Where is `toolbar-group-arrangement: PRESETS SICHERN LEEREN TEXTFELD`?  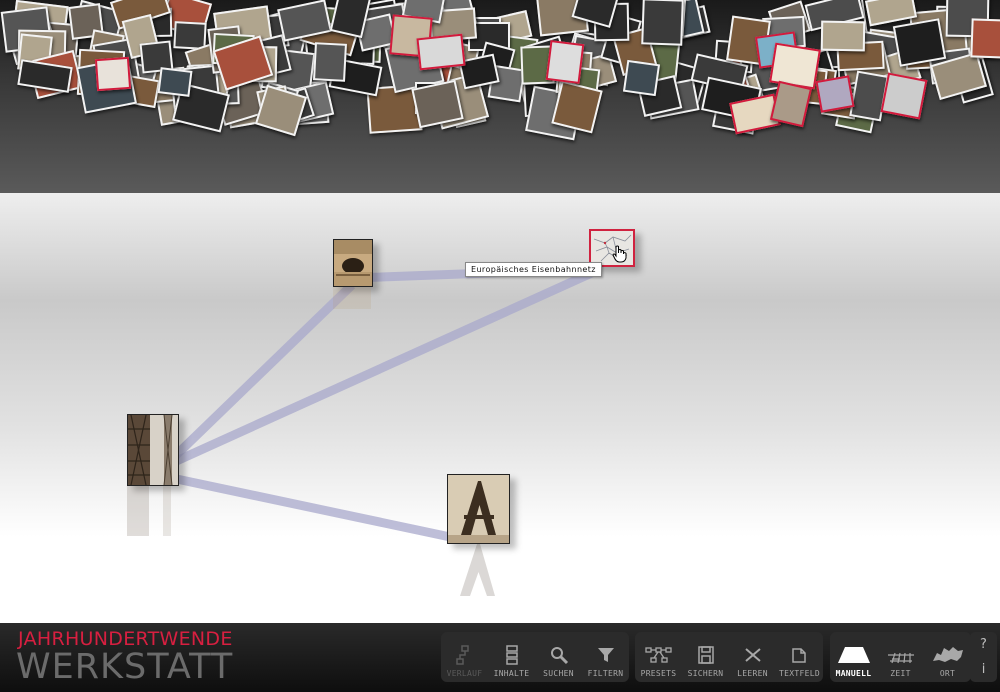 toolbar-group-arrangement: PRESETS SICHERN LEEREN TEXTFELD is located at coordinates (729, 657).